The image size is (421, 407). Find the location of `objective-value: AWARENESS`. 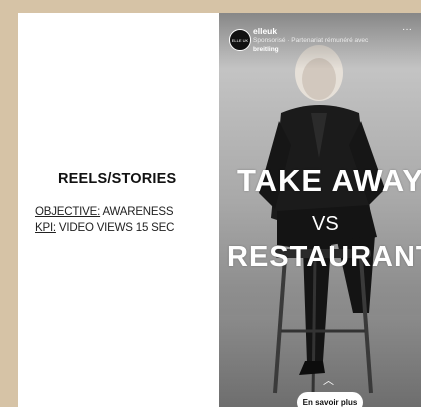

objective-value: AWARENESS is located at coordinates (137, 212).